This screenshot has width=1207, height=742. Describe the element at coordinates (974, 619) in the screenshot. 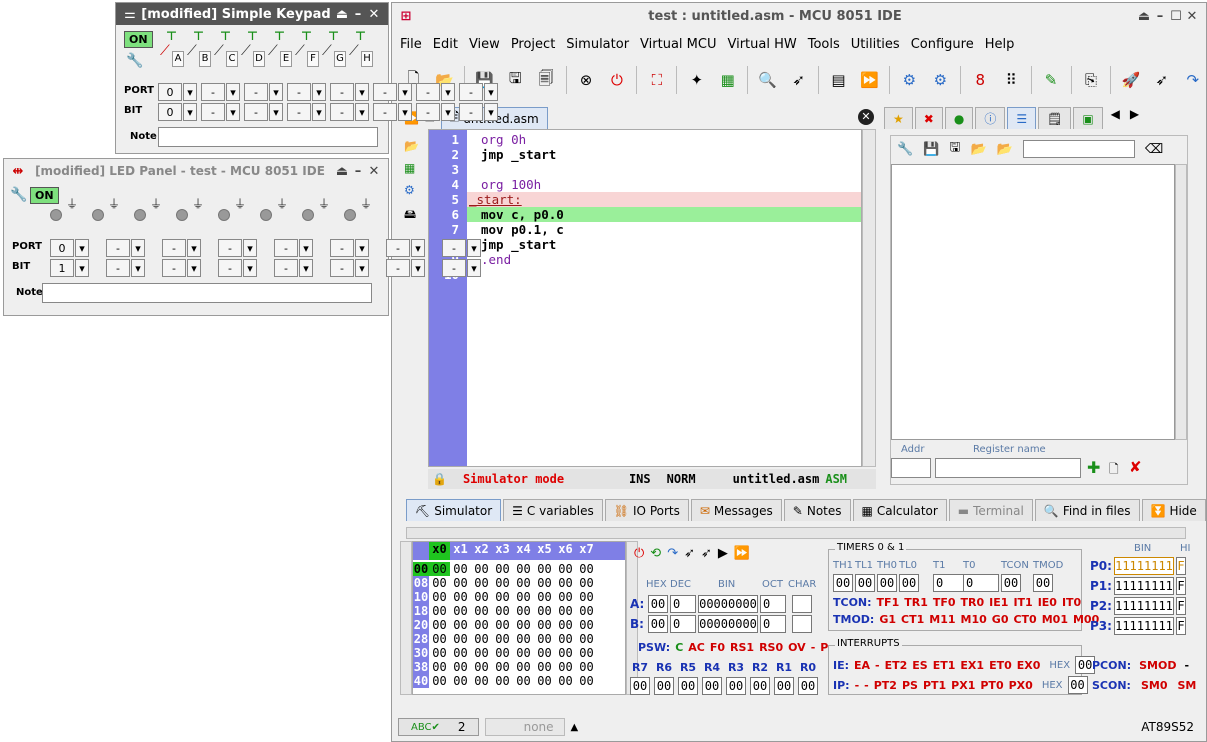

I see `tmod-bit: M10` at that location.